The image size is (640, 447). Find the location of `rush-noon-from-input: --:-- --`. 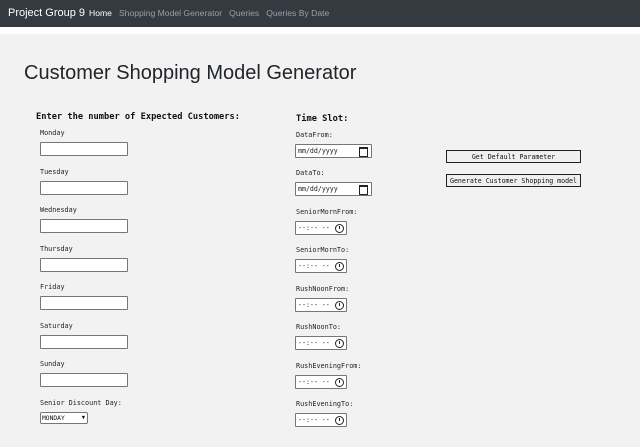

rush-noon-from-input: --:-- -- is located at coordinates (321, 305).